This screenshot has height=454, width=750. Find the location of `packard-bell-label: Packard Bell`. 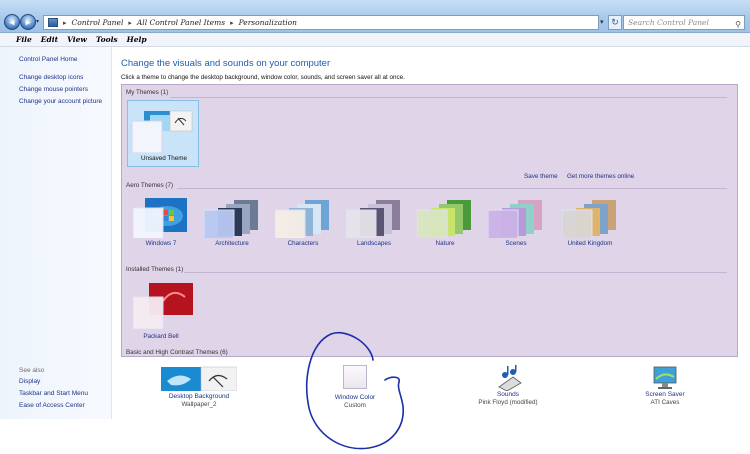

packard-bell-label: Packard Bell is located at coordinates (161, 336).